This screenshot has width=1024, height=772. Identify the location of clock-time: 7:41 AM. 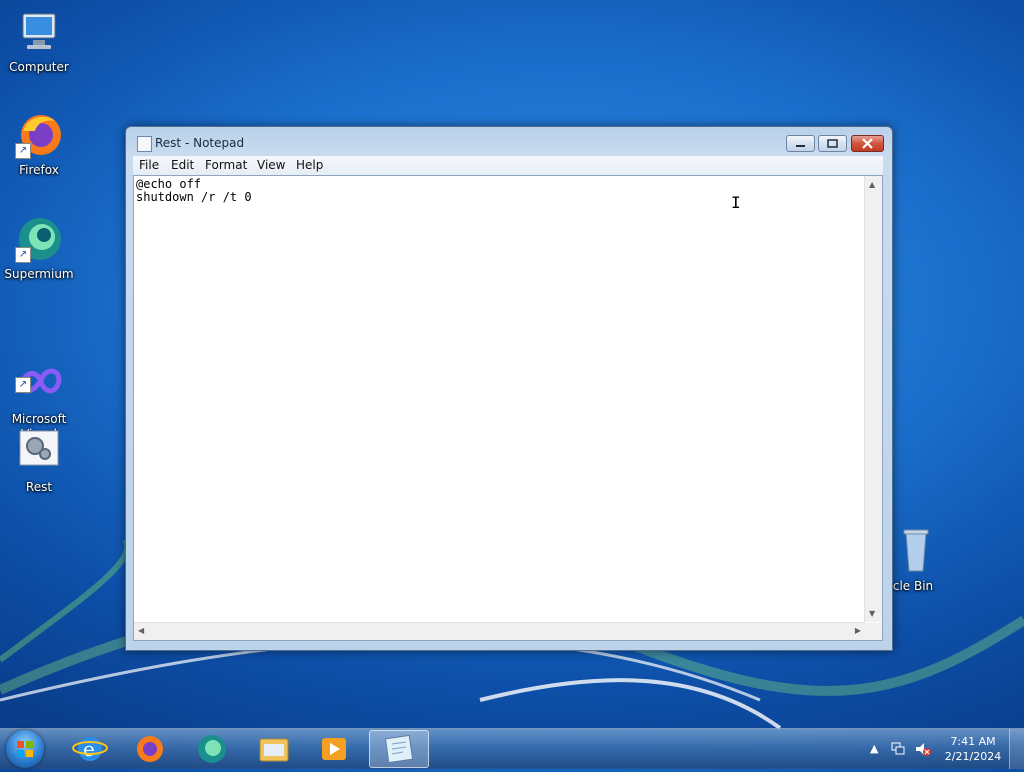
(973, 741).